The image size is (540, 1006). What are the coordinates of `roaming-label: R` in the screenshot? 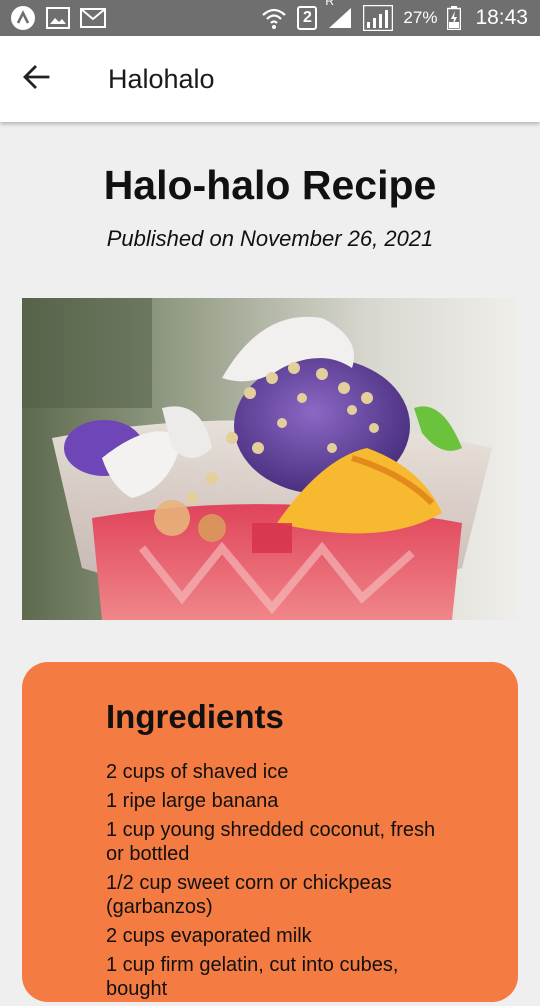 It's located at (330, 4).